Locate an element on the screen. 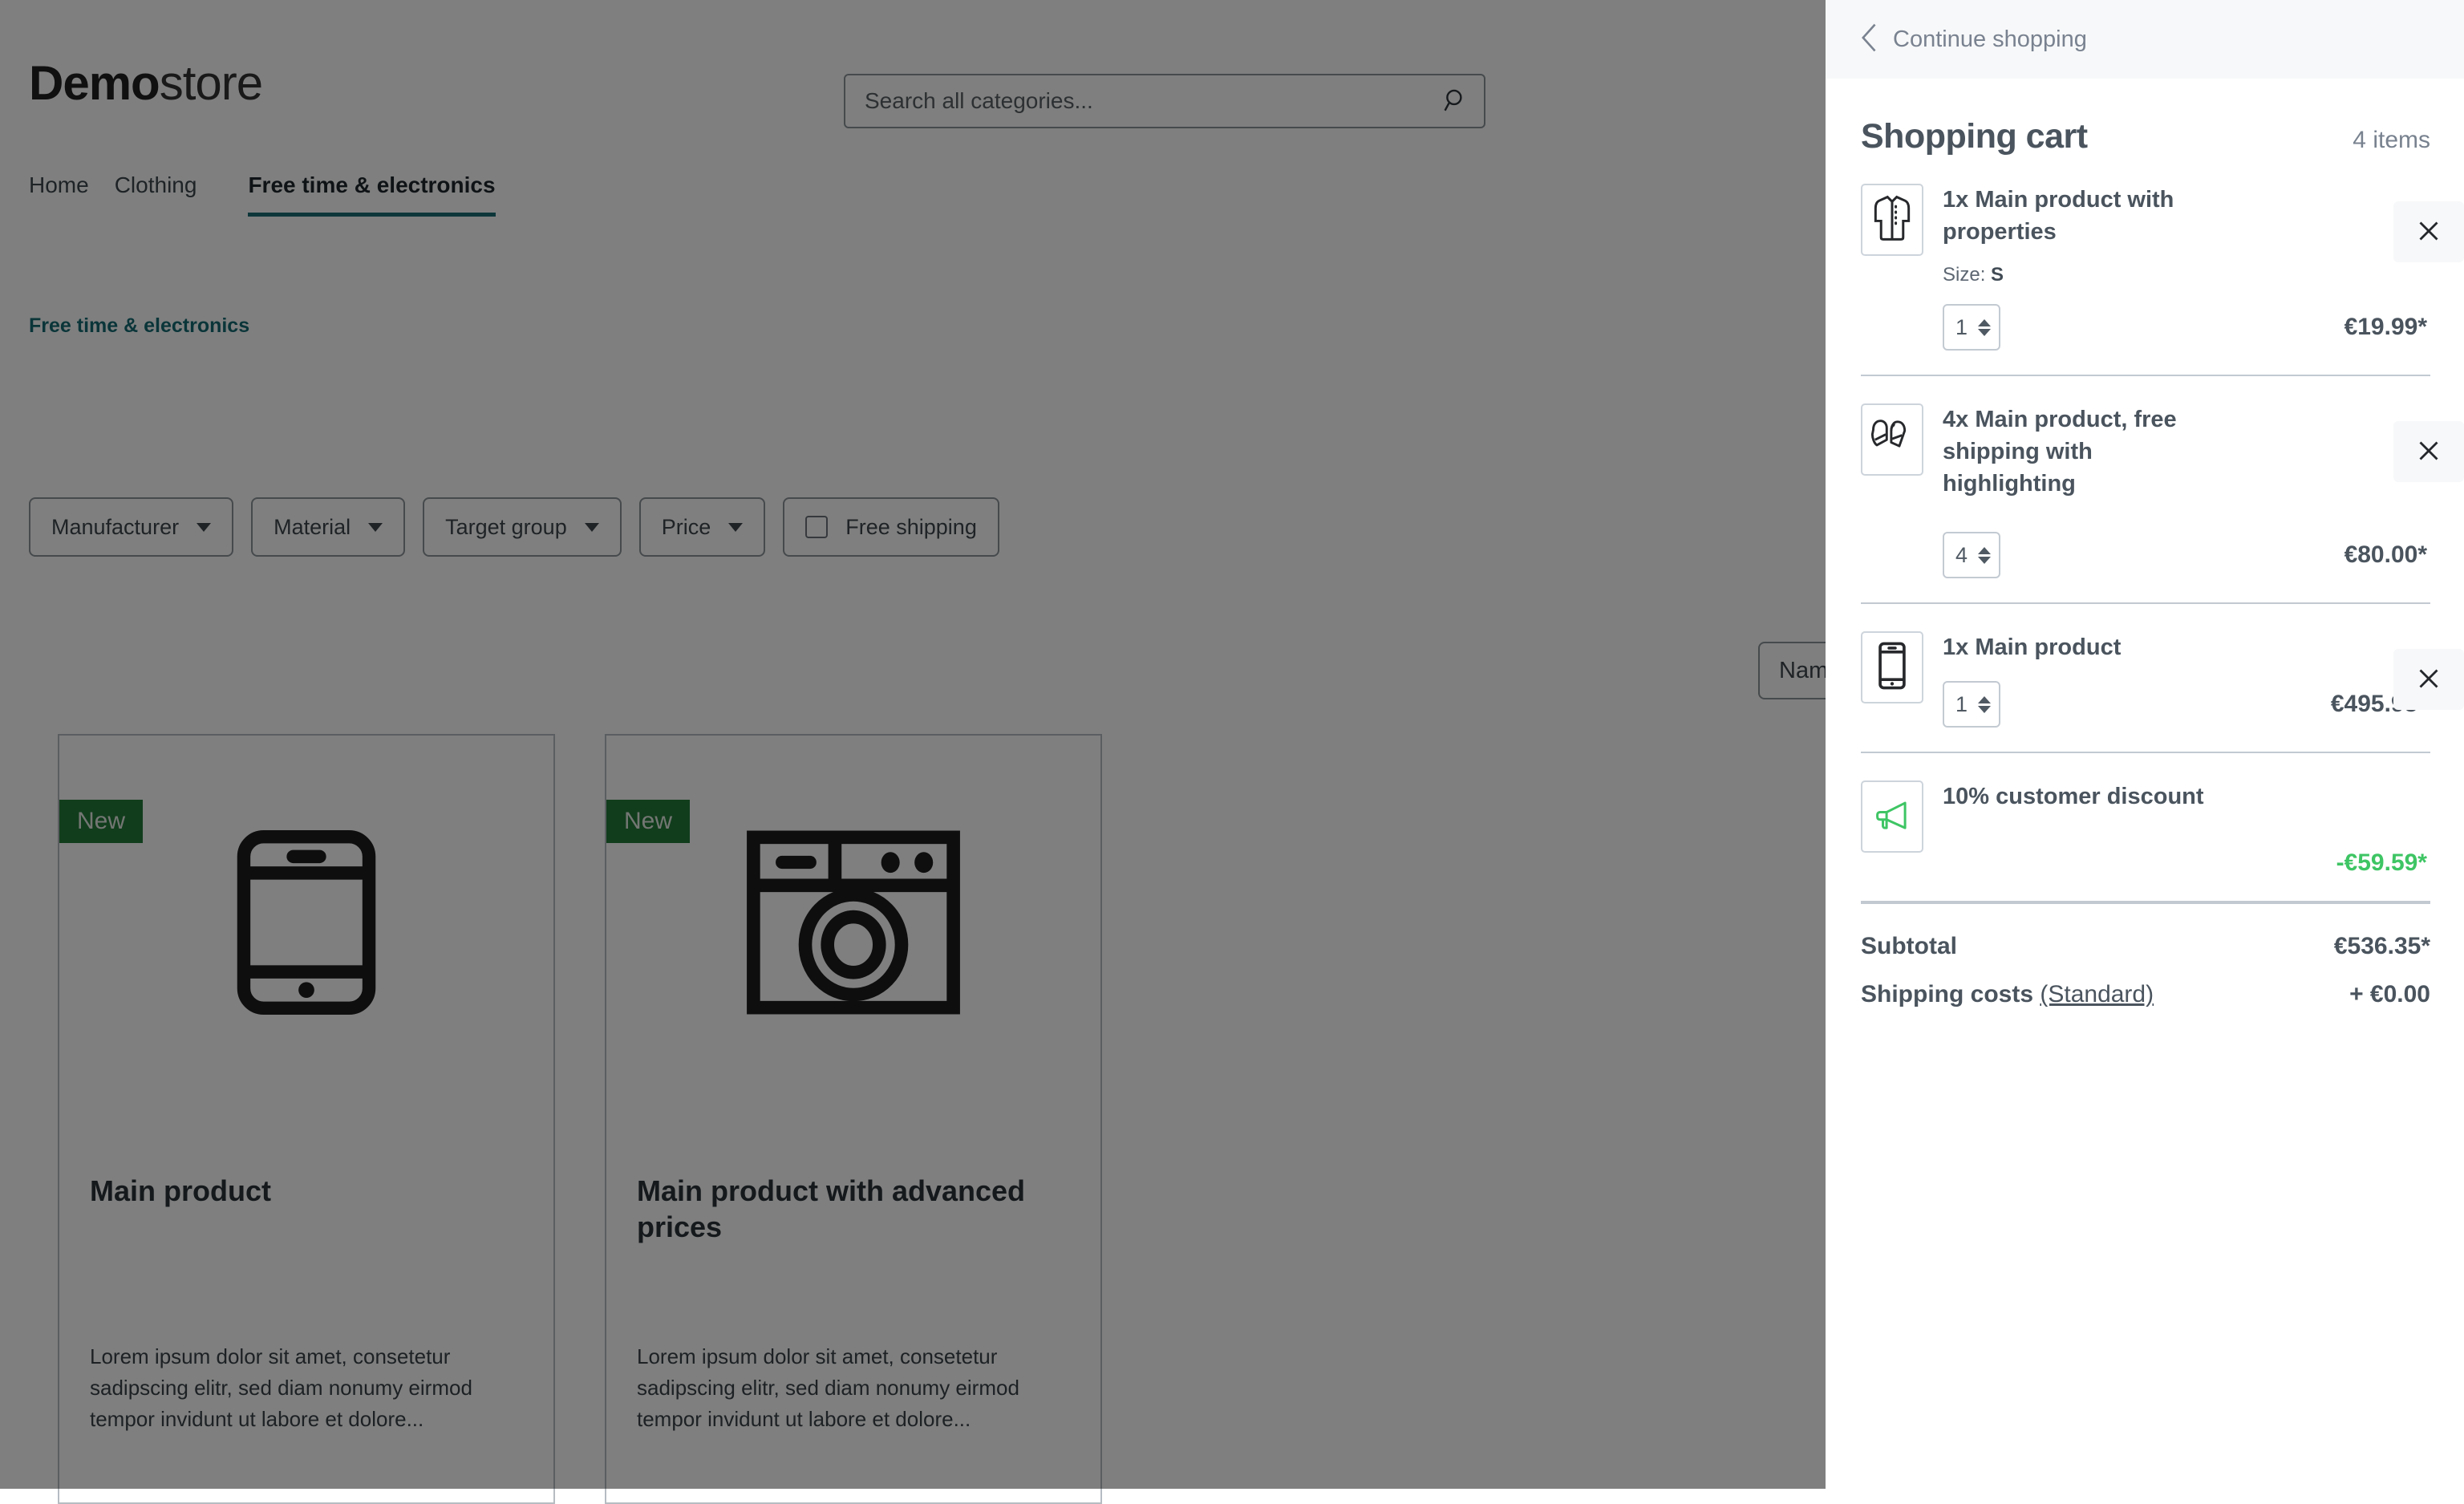 This screenshot has width=2464, height=1504. shipping-costs-label: Shipping costs (Standard) is located at coordinates (2007, 995).